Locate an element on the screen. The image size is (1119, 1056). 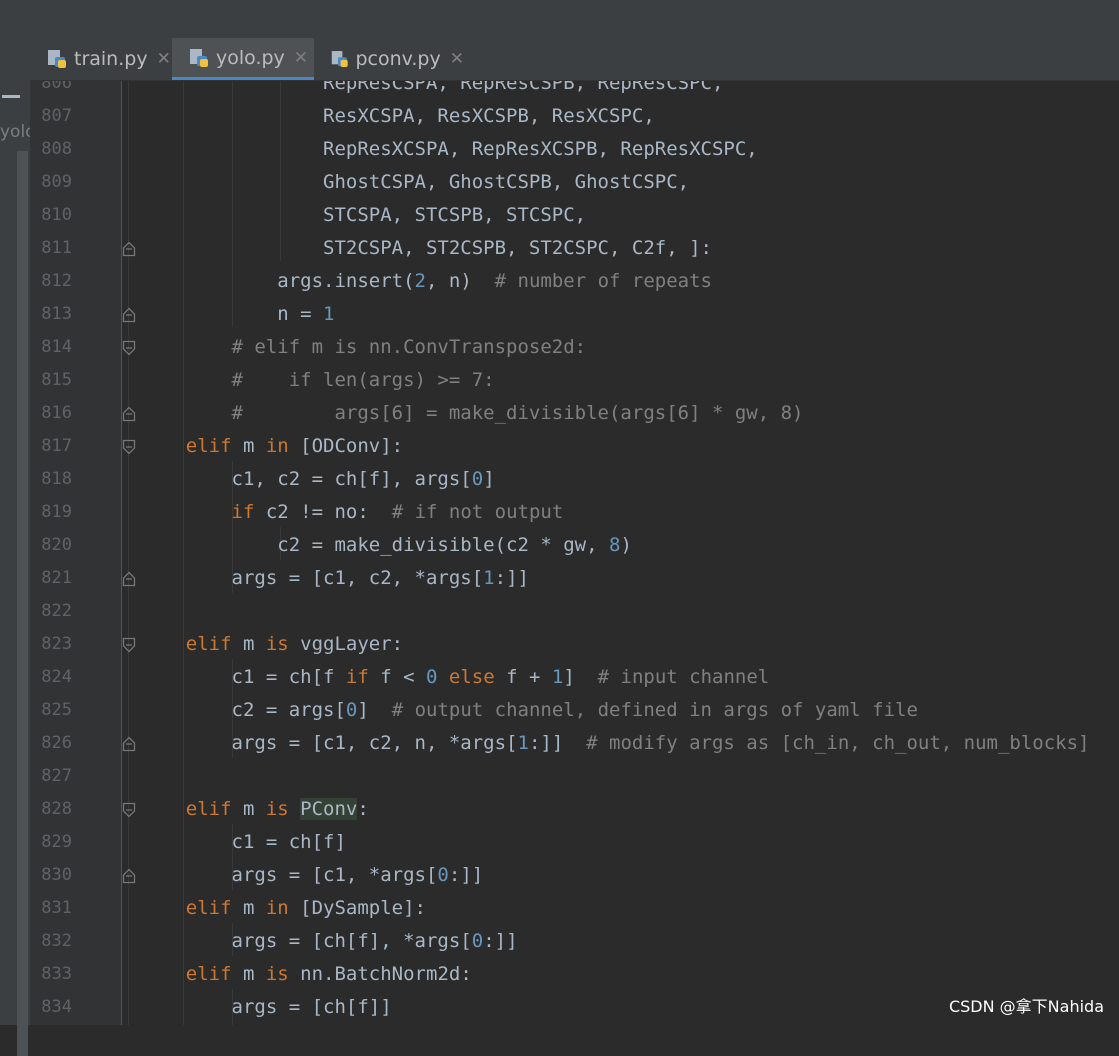
text-token: c1, c2 = ch[f], args[ is located at coordinates (306, 479).